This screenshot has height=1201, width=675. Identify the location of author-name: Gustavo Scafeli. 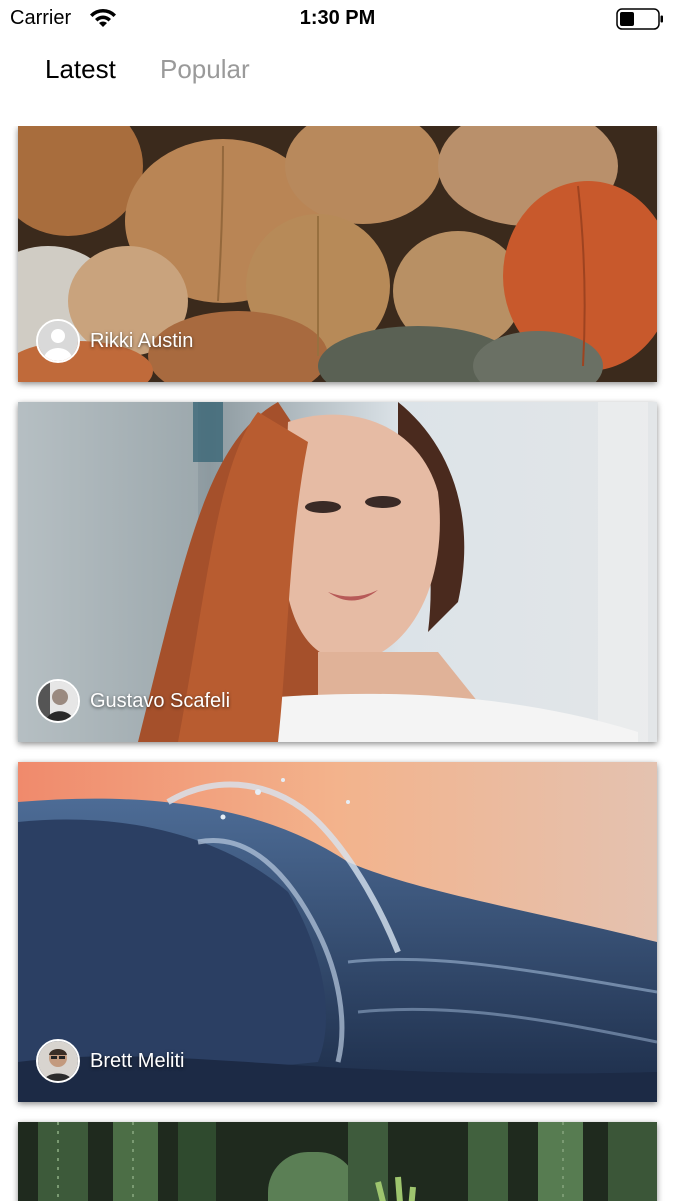
(160, 700).